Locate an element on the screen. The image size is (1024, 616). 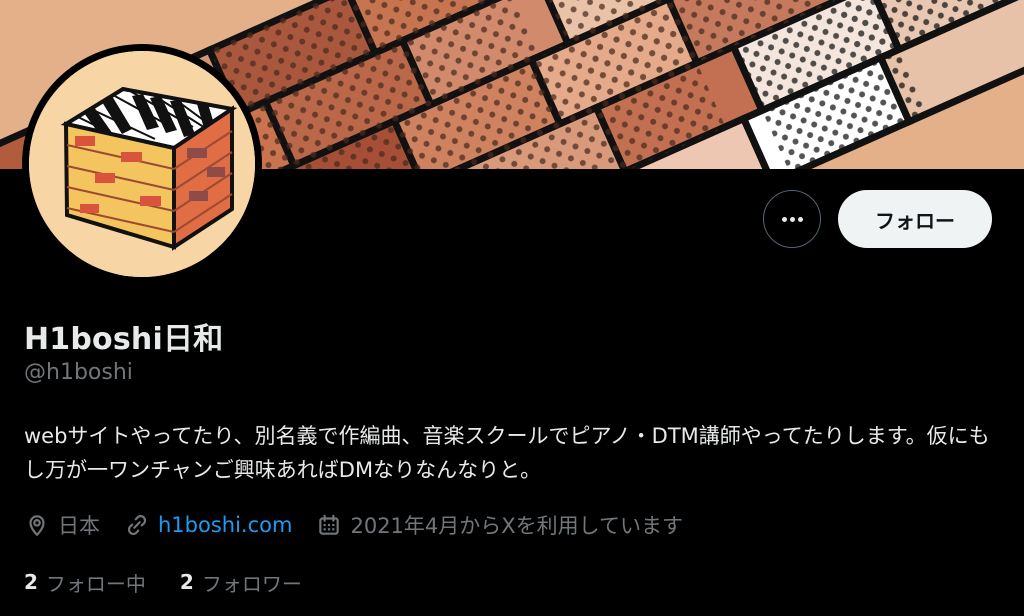
followers-link: 2 フォロワー is located at coordinates (241, 582).